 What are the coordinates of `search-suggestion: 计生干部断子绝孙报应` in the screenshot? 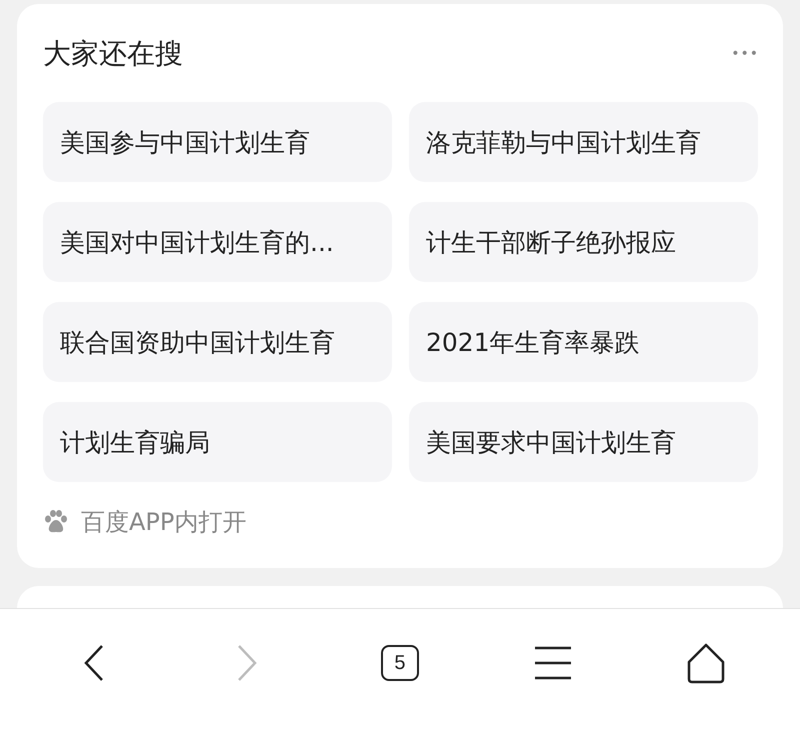 It's located at (583, 242).